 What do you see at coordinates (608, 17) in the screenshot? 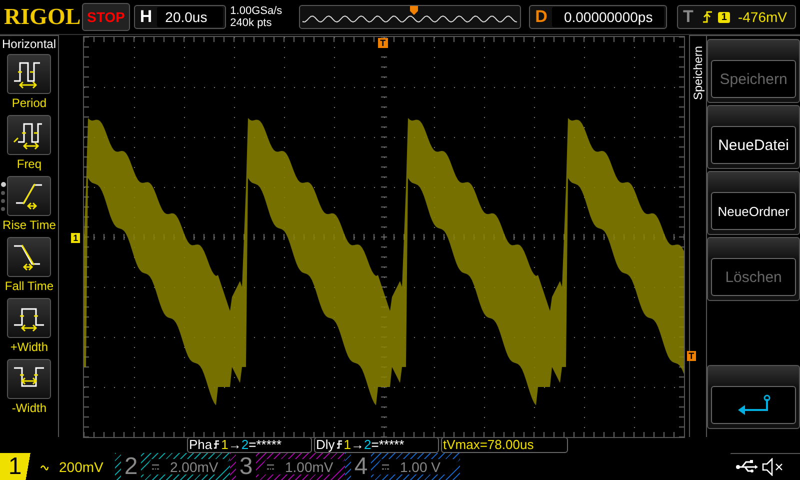
I see `delay-value: 0.00000000ps` at bounding box center [608, 17].